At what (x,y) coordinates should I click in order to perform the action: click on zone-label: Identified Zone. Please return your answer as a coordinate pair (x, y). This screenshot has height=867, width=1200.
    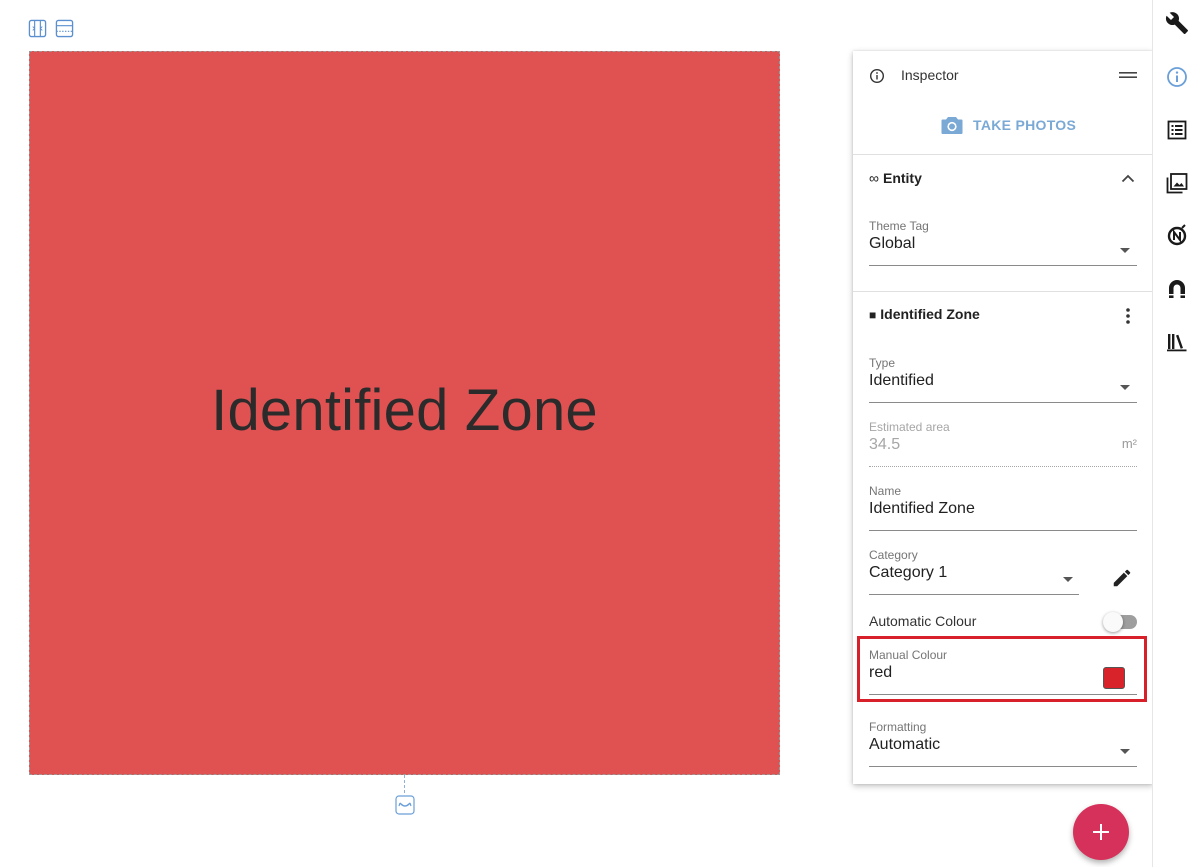
    Looking at the image, I should click on (404, 410).